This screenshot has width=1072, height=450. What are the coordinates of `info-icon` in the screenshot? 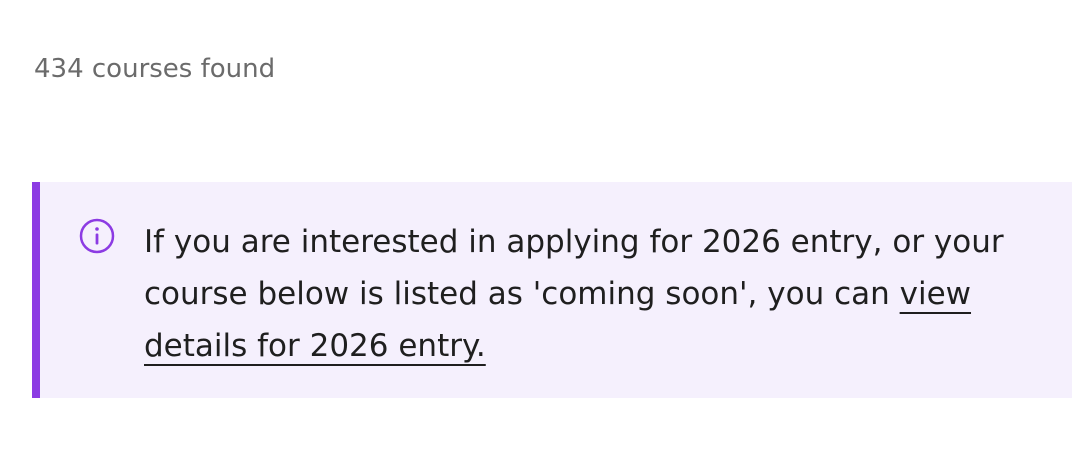 It's located at (97, 236).